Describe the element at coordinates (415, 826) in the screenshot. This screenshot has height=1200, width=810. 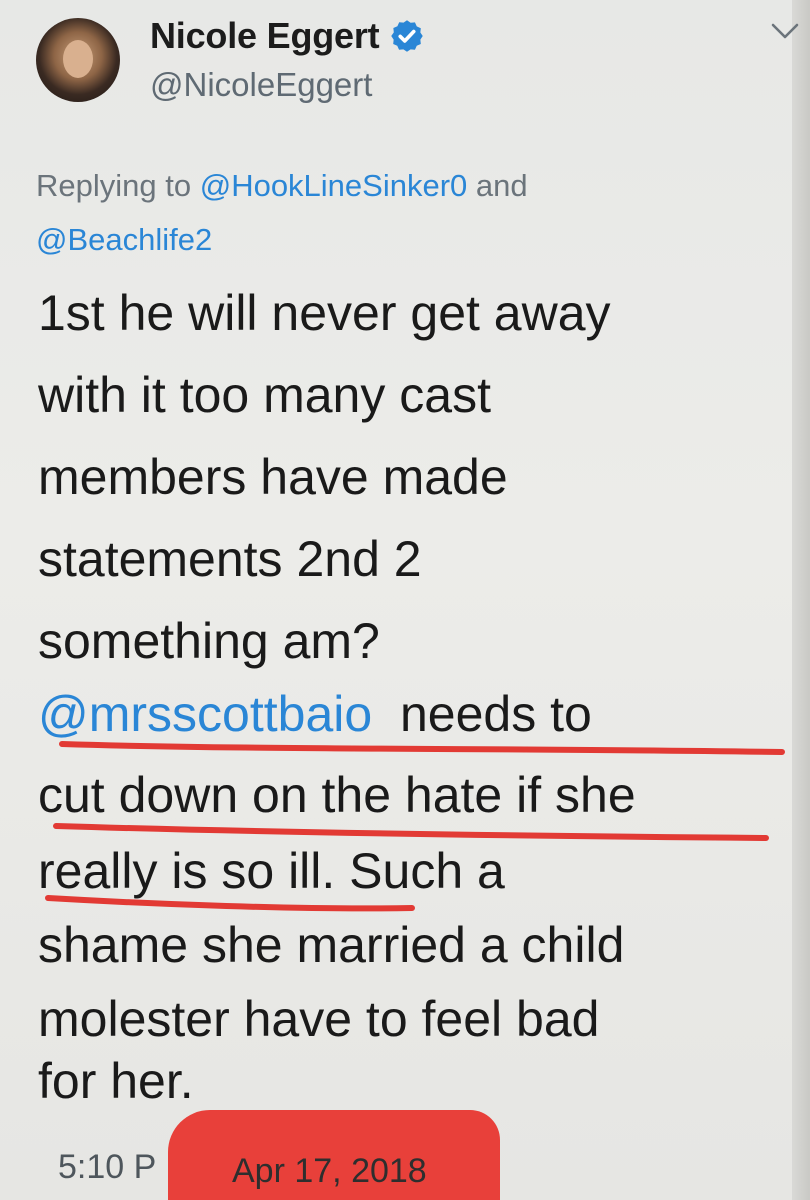
I see `red-underline-annotation` at that location.